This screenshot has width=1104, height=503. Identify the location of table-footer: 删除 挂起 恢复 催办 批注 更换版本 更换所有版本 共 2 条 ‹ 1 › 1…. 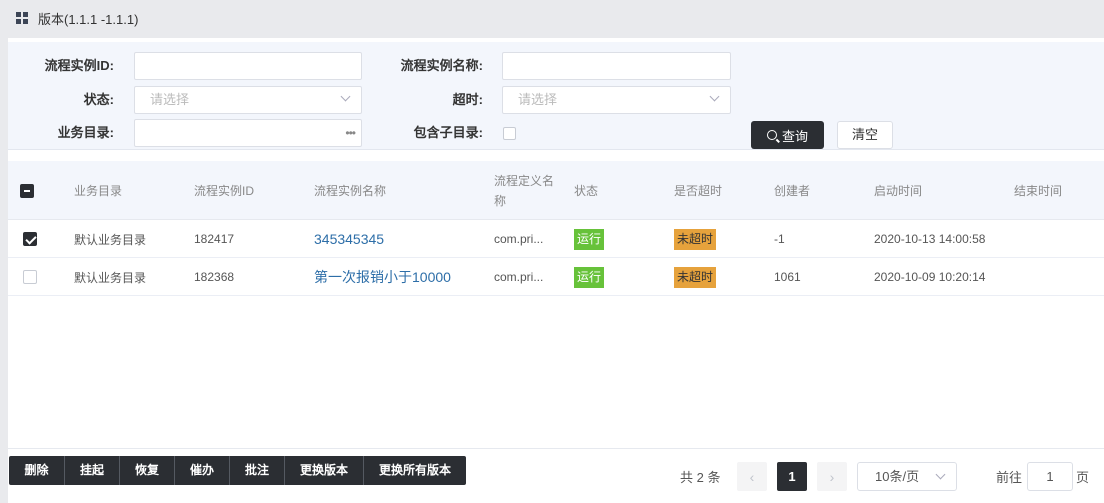
(556, 475).